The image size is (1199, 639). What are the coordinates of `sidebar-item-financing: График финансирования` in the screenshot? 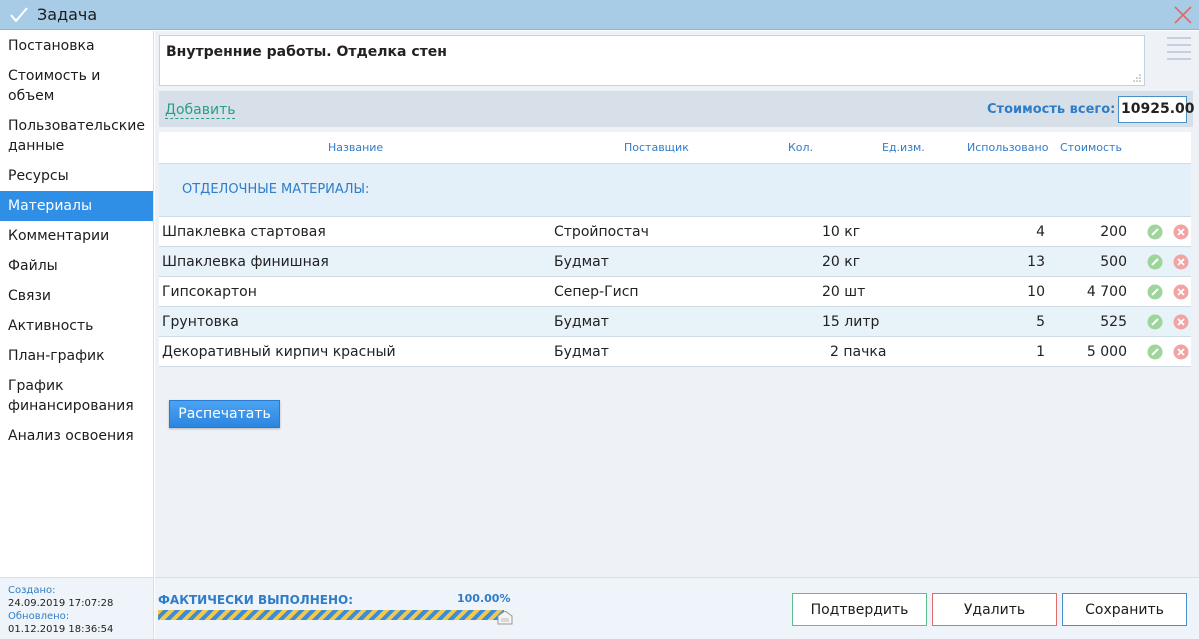 It's located at (76, 396).